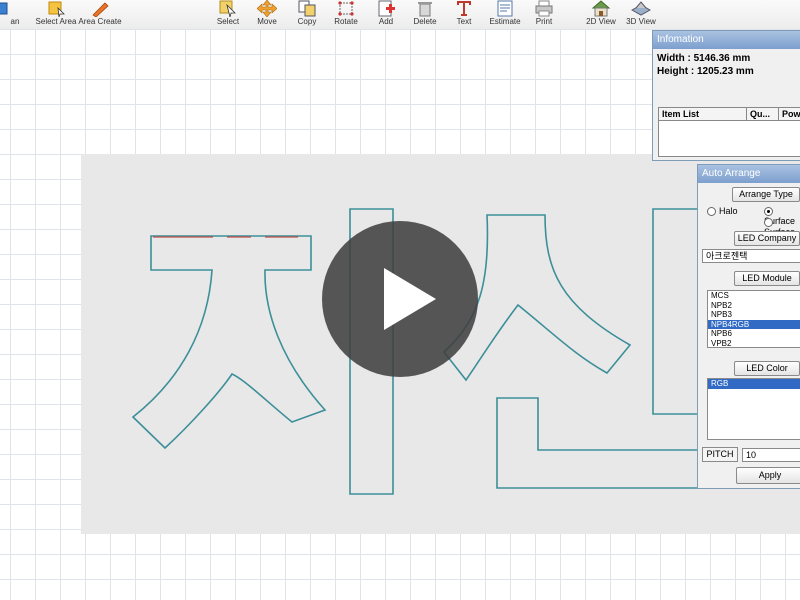 This screenshot has width=800, height=600. I want to click on info-width: Width : 5146.36 mm, so click(704, 58).